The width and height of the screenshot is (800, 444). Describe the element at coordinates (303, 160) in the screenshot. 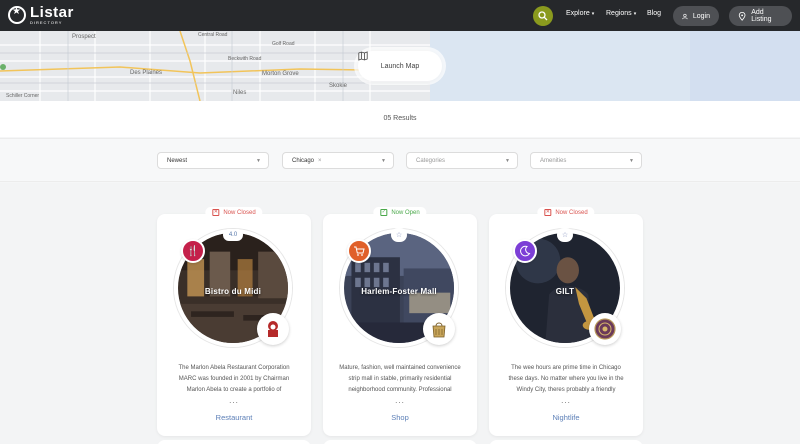

I see `region-select-value: Chicago` at that location.